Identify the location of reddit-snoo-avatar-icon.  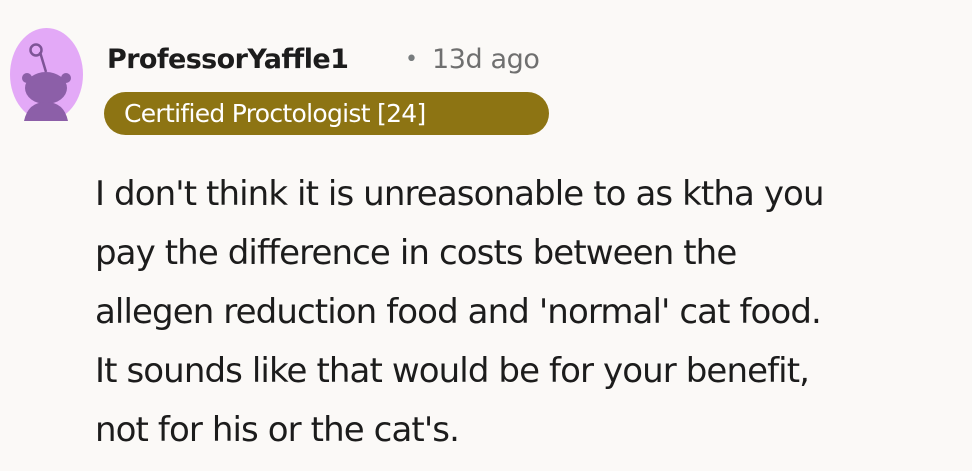
(46, 74).